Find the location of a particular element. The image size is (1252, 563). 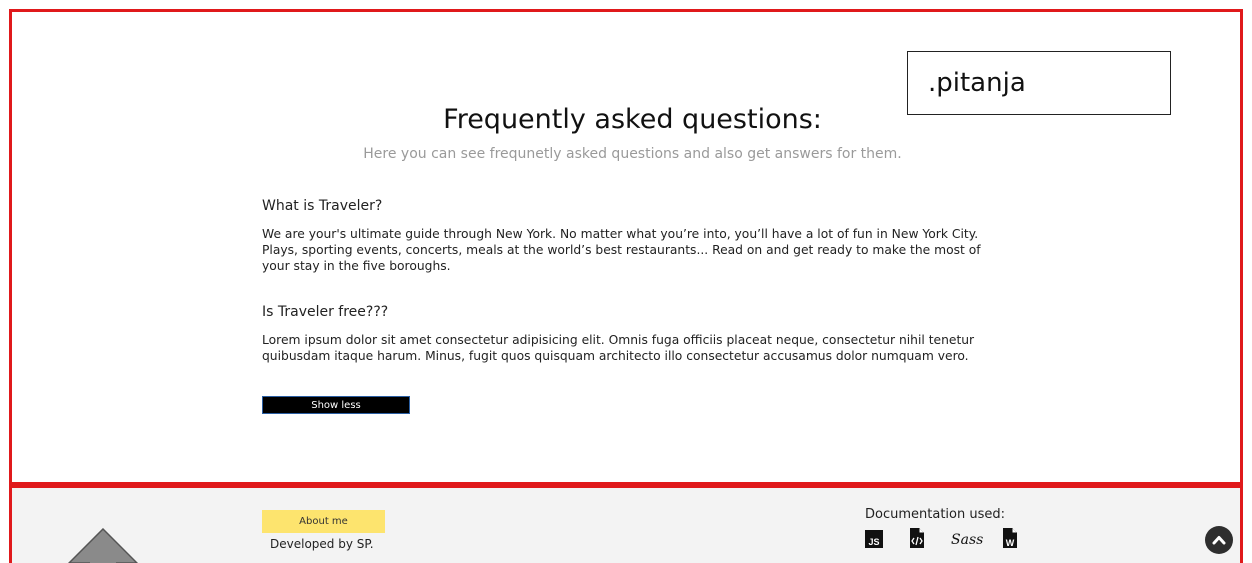

faq-question: Is Traveler free??? is located at coordinates (629, 312).